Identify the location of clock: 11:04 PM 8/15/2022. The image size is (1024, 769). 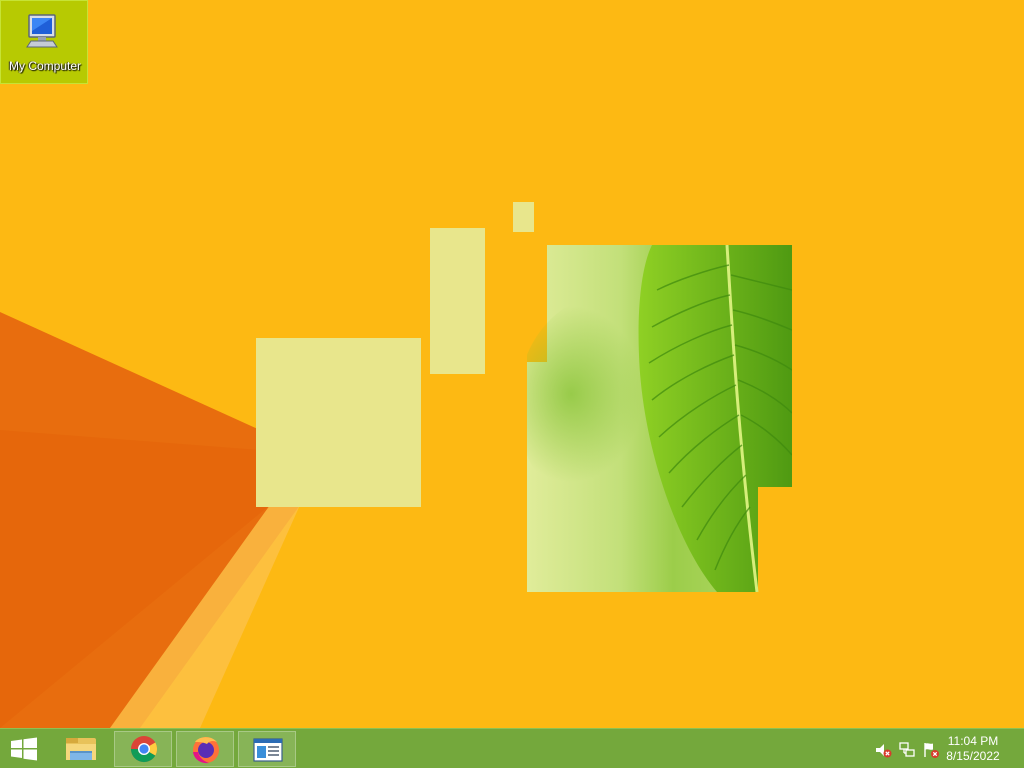
(973, 749).